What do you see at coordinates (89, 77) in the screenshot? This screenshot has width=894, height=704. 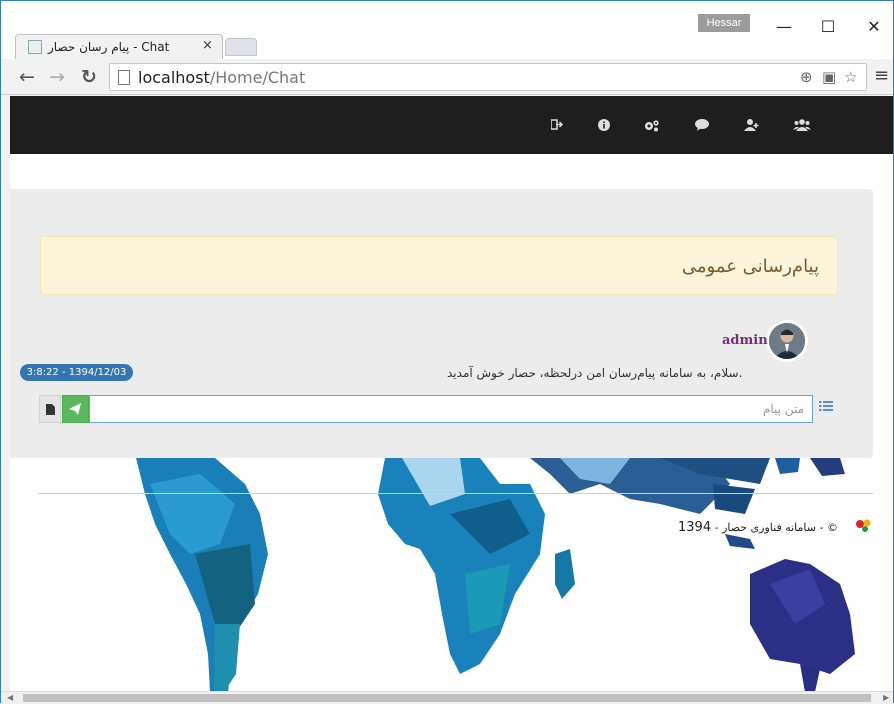 I see `reload-icon: ↻` at bounding box center [89, 77].